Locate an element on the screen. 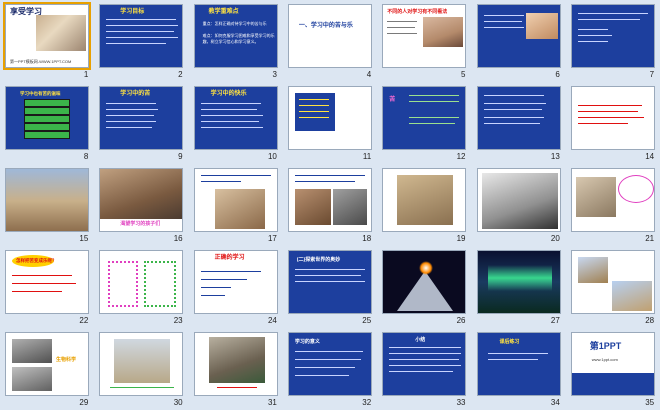  slide-thumbnail-28: 28 is located at coordinates (613, 287).